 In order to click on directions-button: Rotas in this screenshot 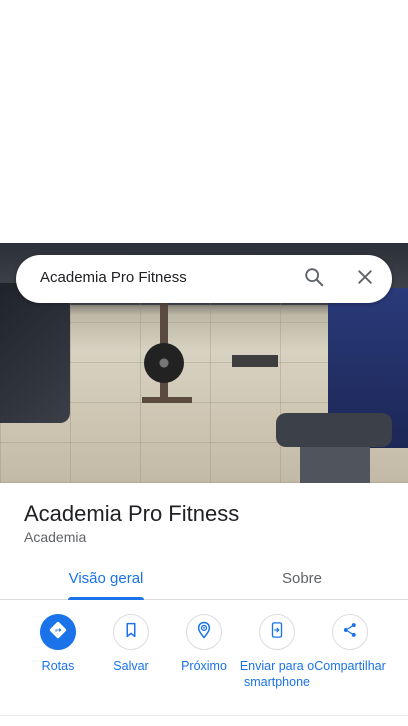, I will do `click(58, 644)`.